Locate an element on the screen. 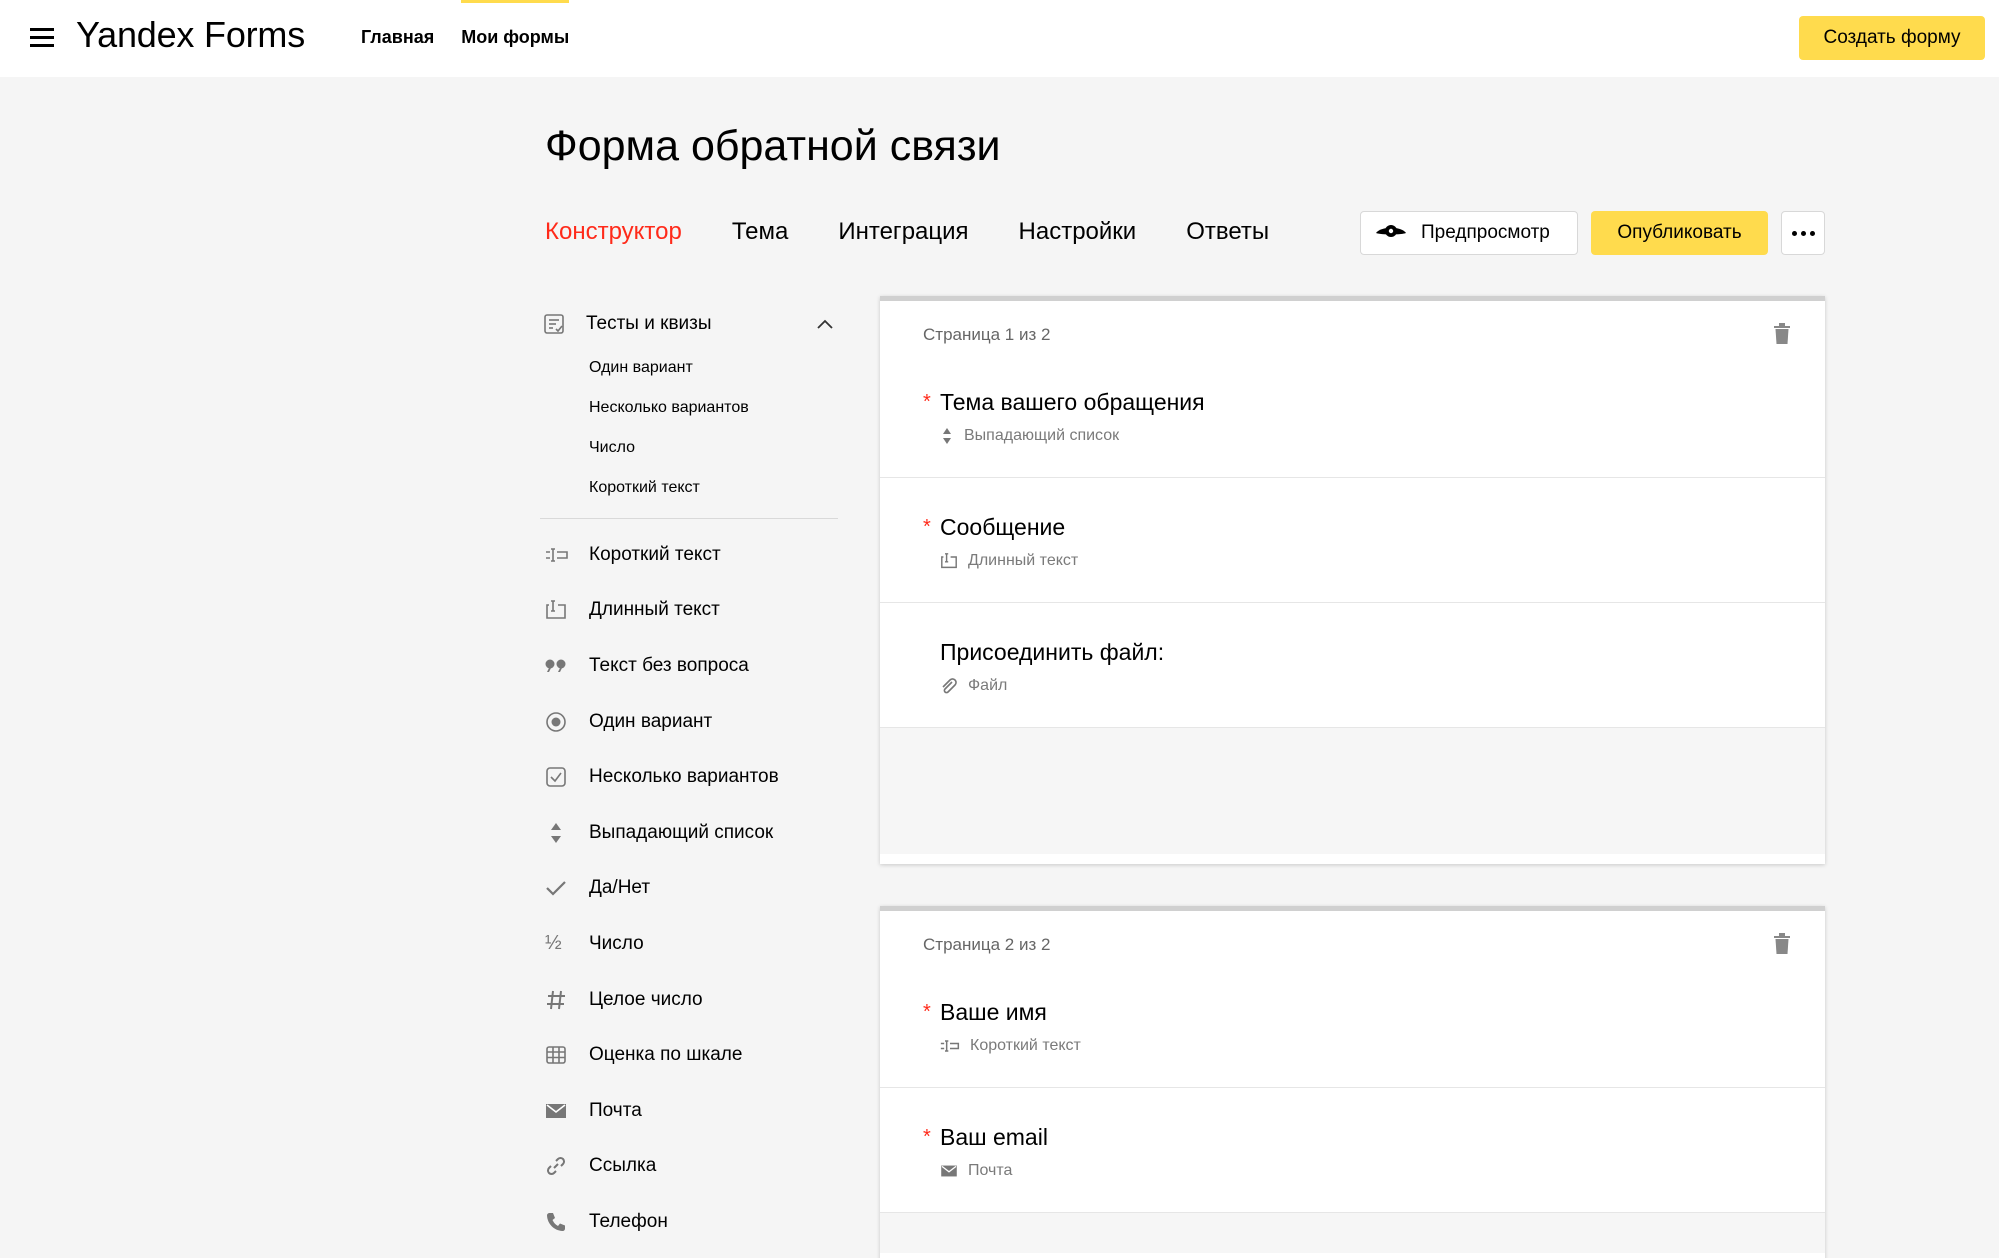  hash-icon is located at coordinates (558, 1000).